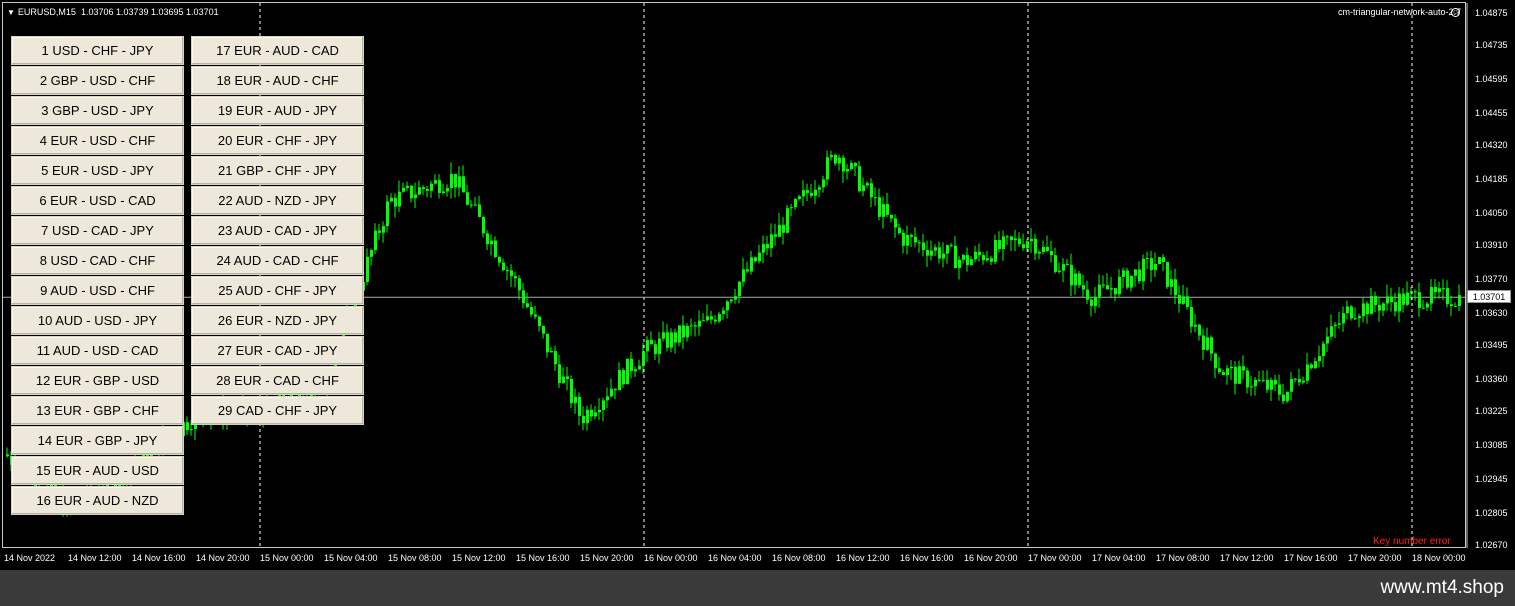 The height and width of the screenshot is (606, 1515). Describe the element at coordinates (1491, 379) in the screenshot. I see `price-axis-label: 1.03360` at that location.